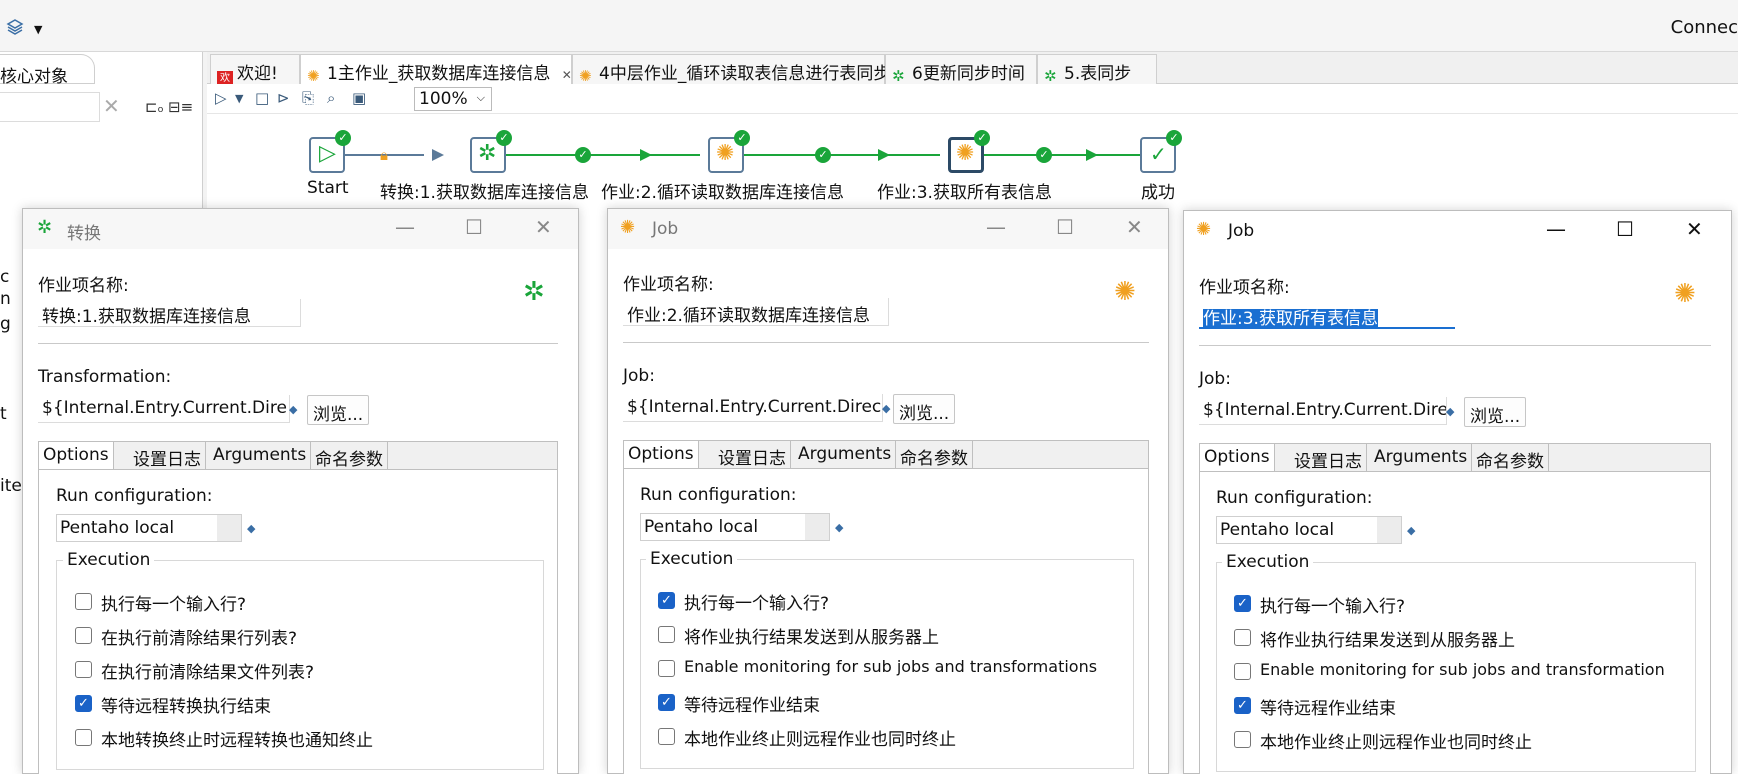  I want to click on entry-name-input: 转换:1.获取数据库连接信息, so click(169, 313).